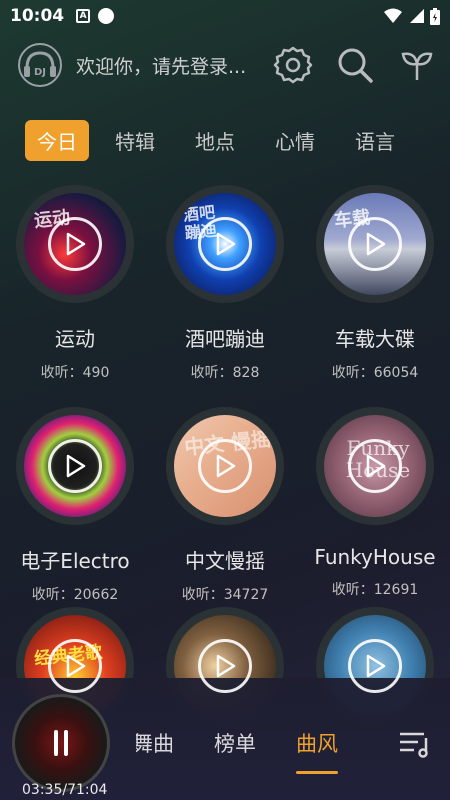  I want to click on listen-count: 收听：12691, so click(375, 590).